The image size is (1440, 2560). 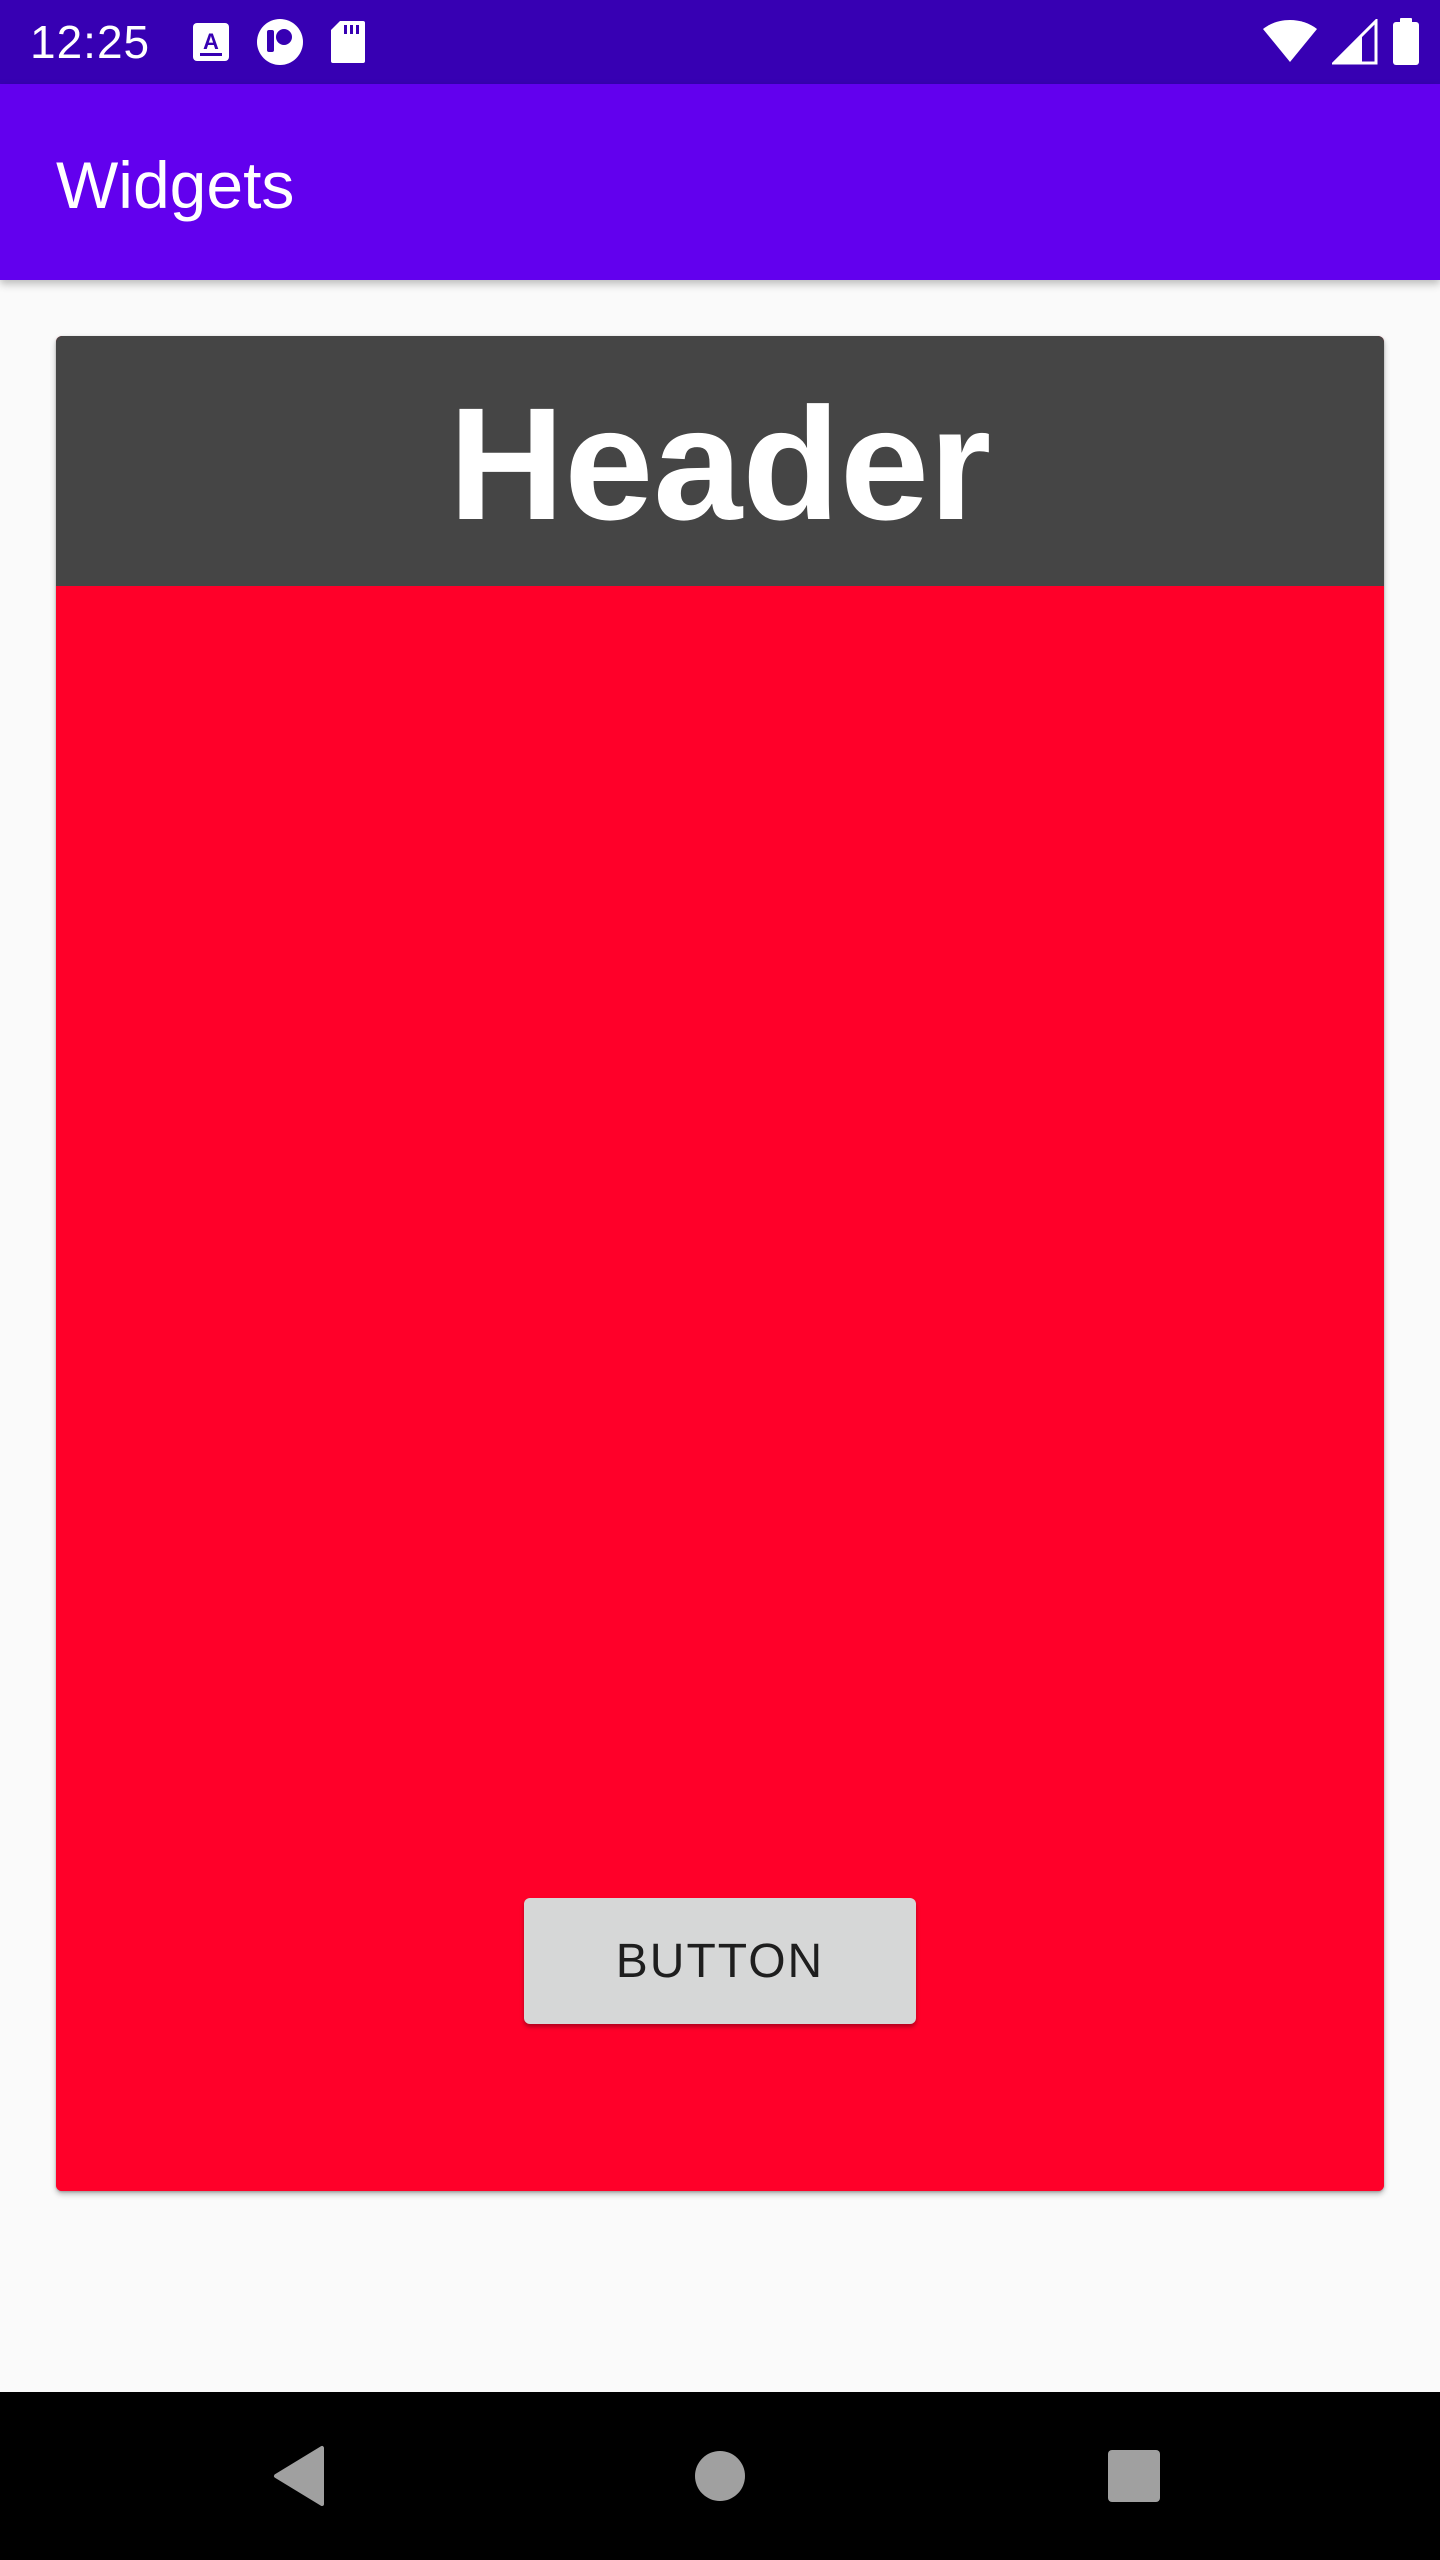 I want to click on home-button, so click(x=720, y=2476).